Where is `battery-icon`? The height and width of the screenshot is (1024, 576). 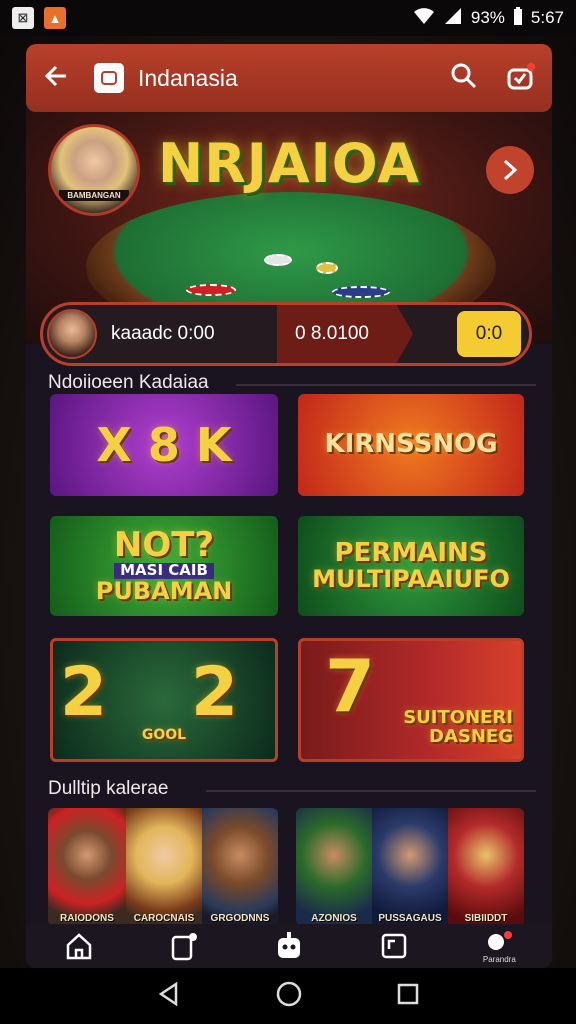 battery-icon is located at coordinates (518, 18).